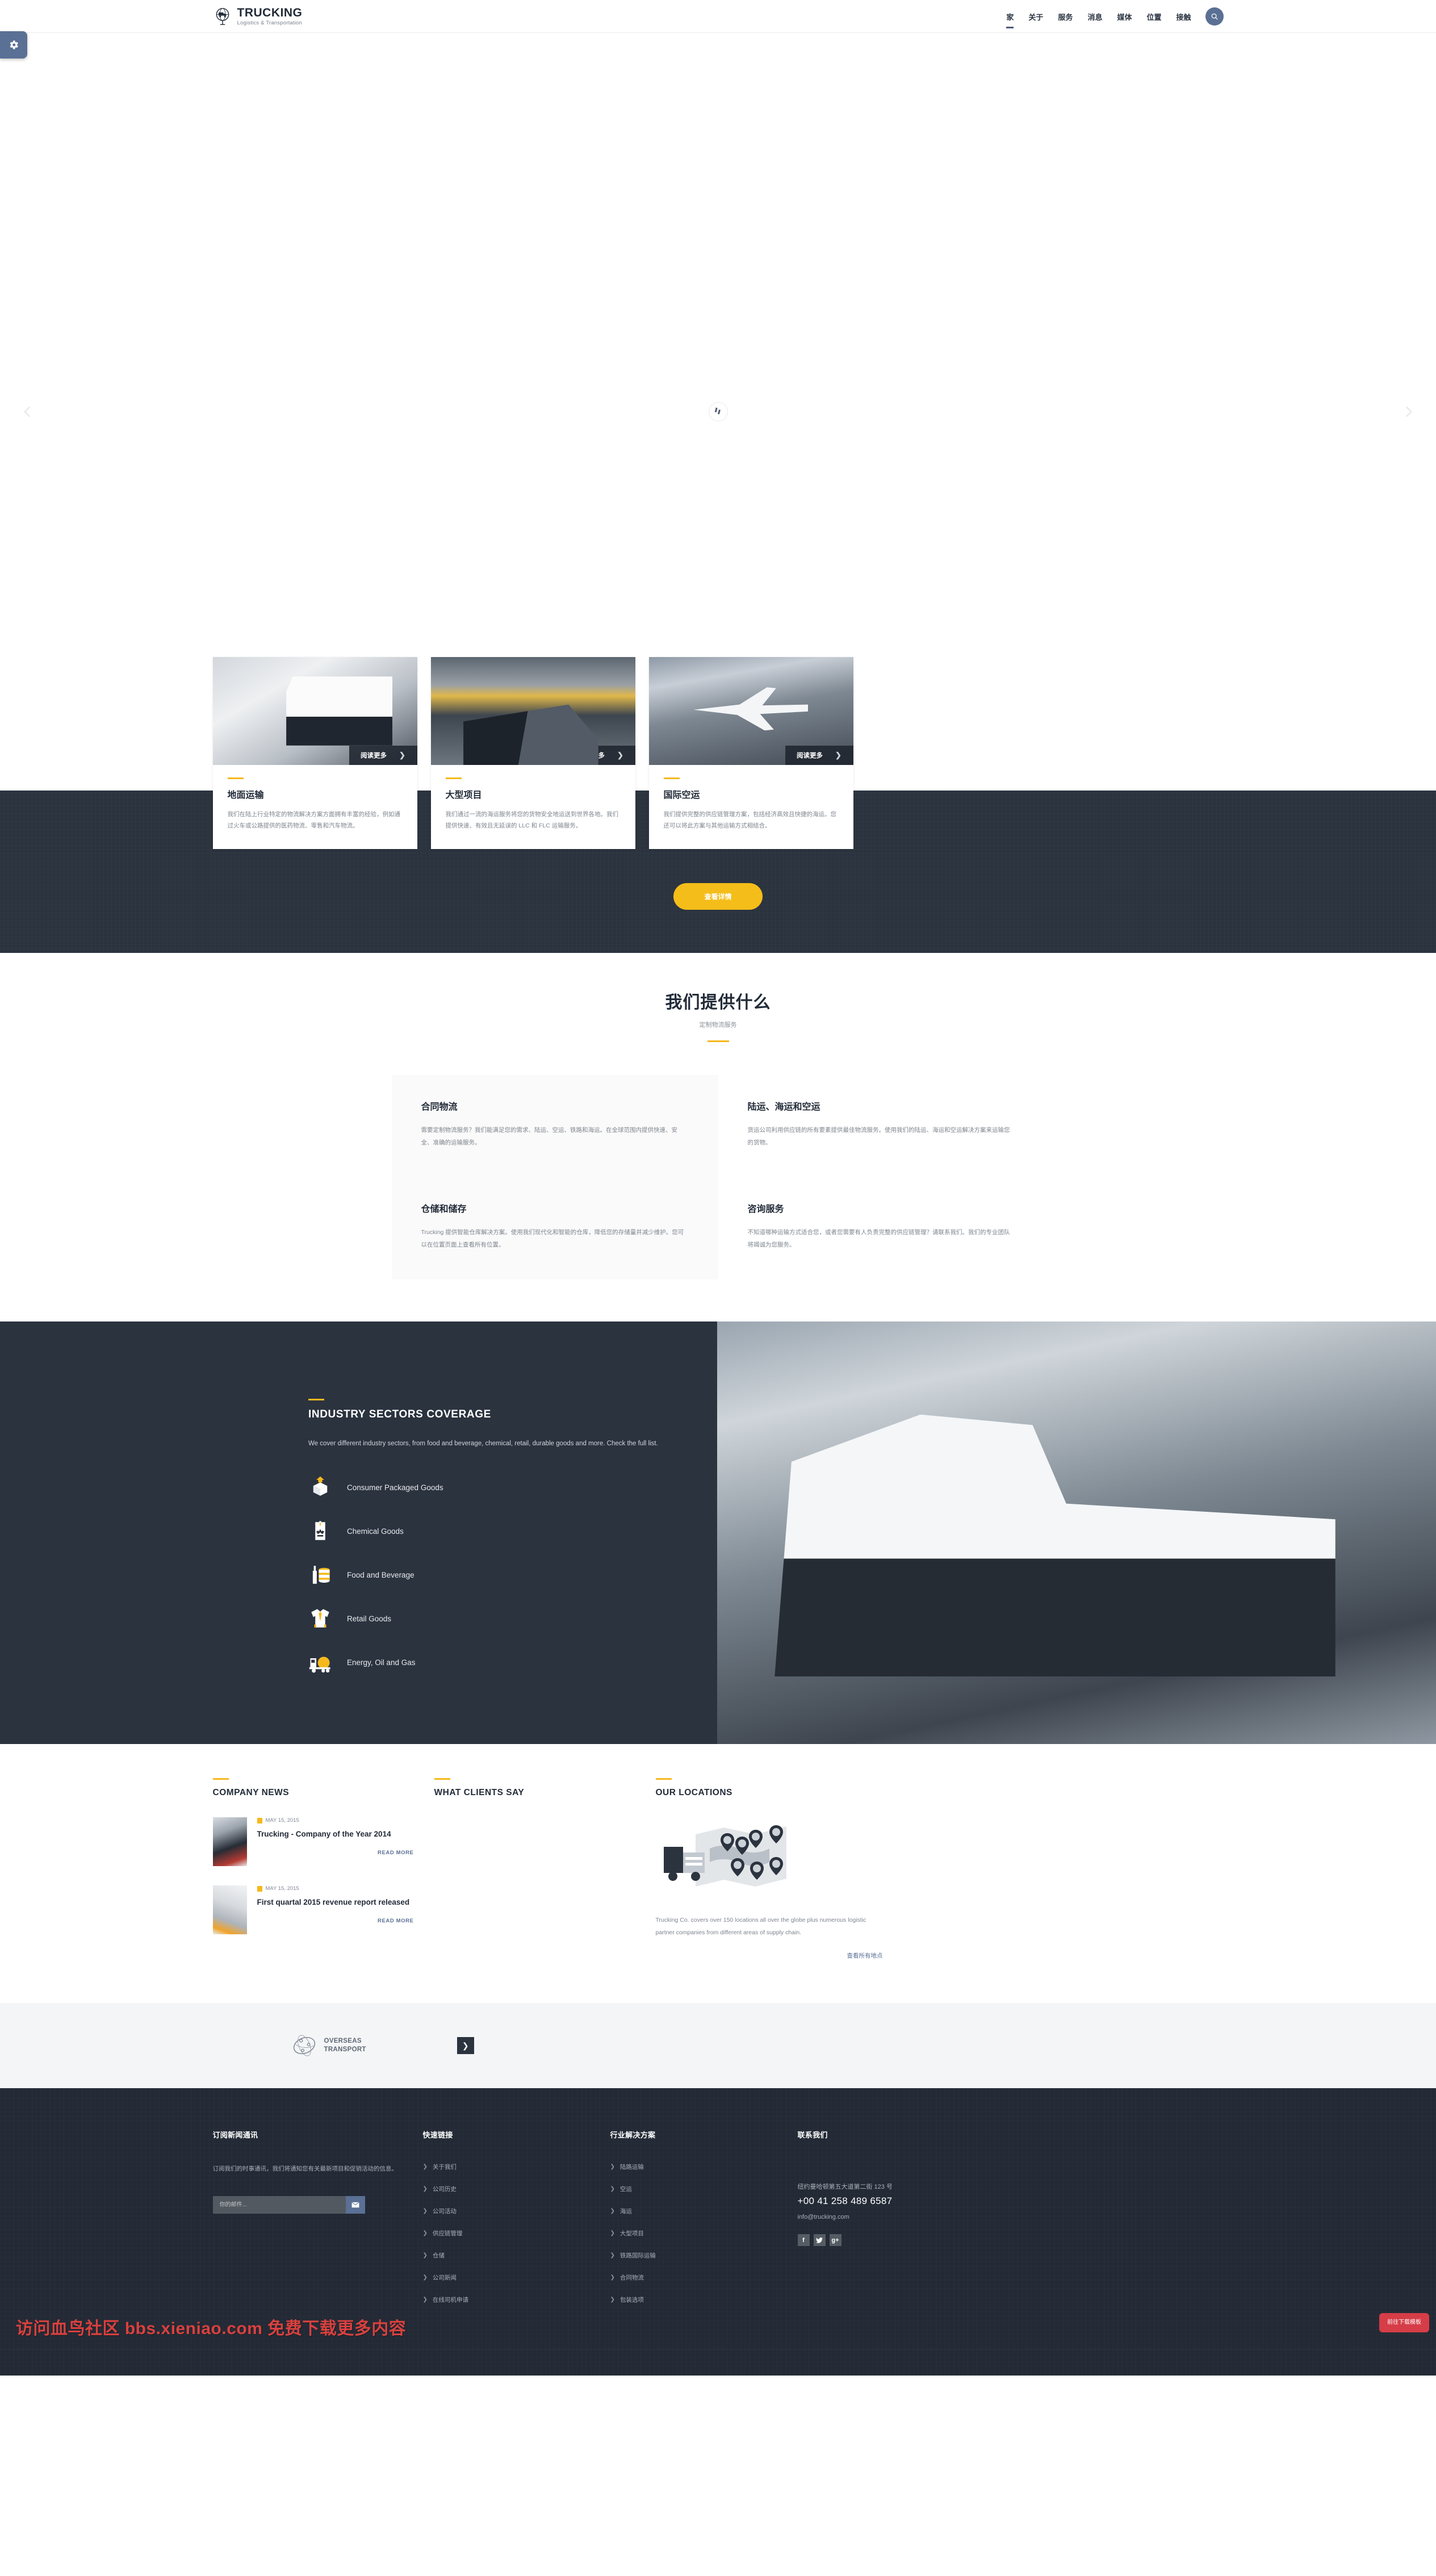  I want to click on twitter-bird-icon, so click(820, 2240).